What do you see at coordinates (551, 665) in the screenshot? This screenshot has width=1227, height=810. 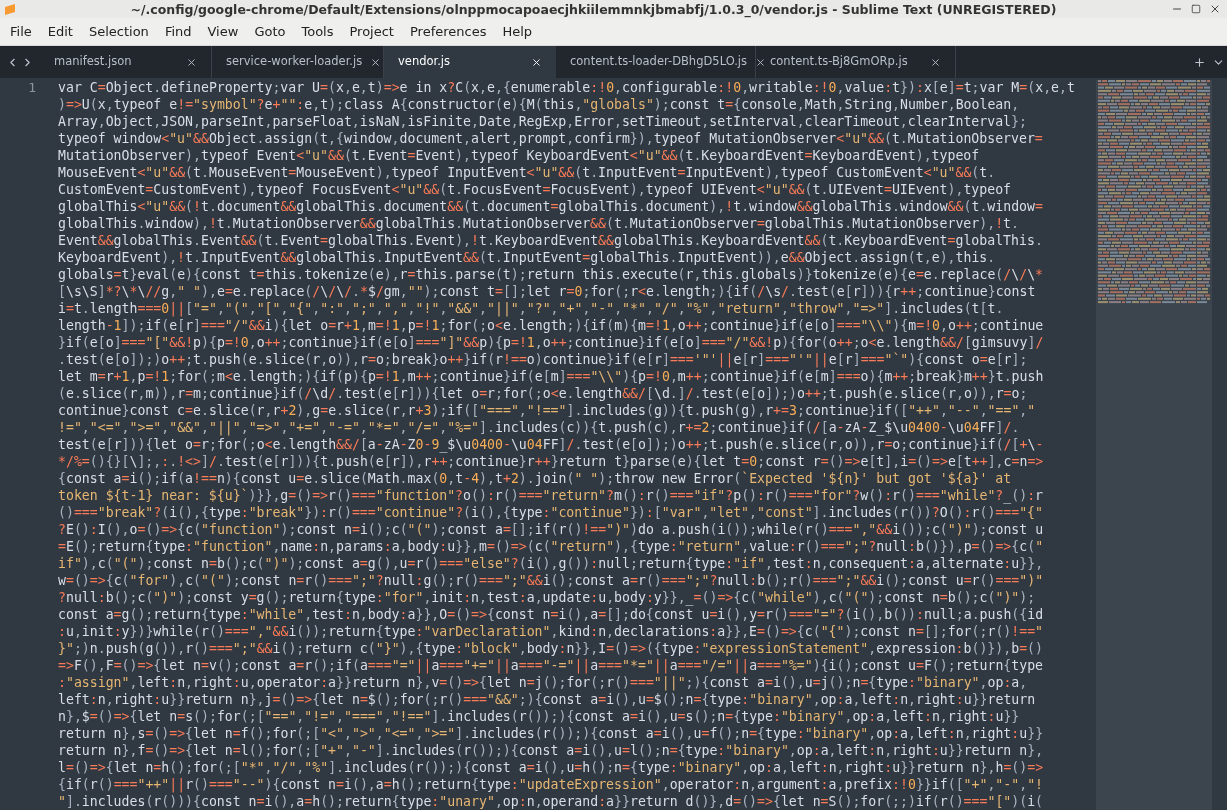 I see `code-line: =>F(),F=()=>{let n=v();const a=r();if(a==="="||a==="+="||a==="-="||a==="*="||a==="/="||a==="%="){i();const u=F();return{type` at bounding box center [551, 665].